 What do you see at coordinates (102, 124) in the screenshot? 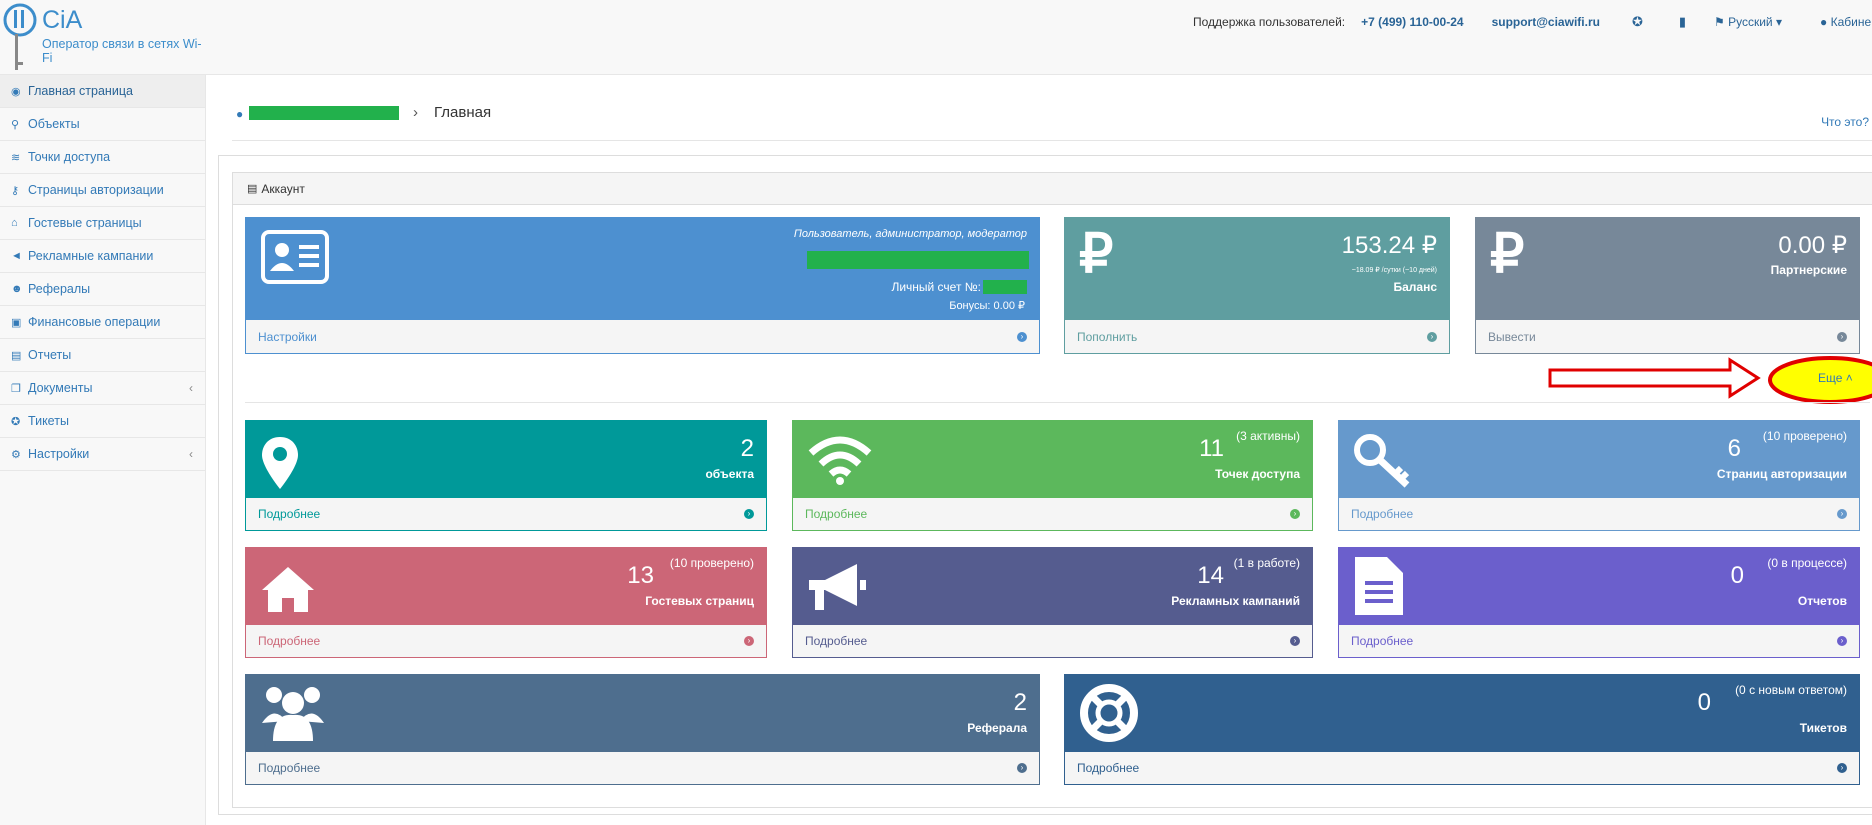
I see `sidebar-item-objects: ⚲ Объекты` at bounding box center [102, 124].